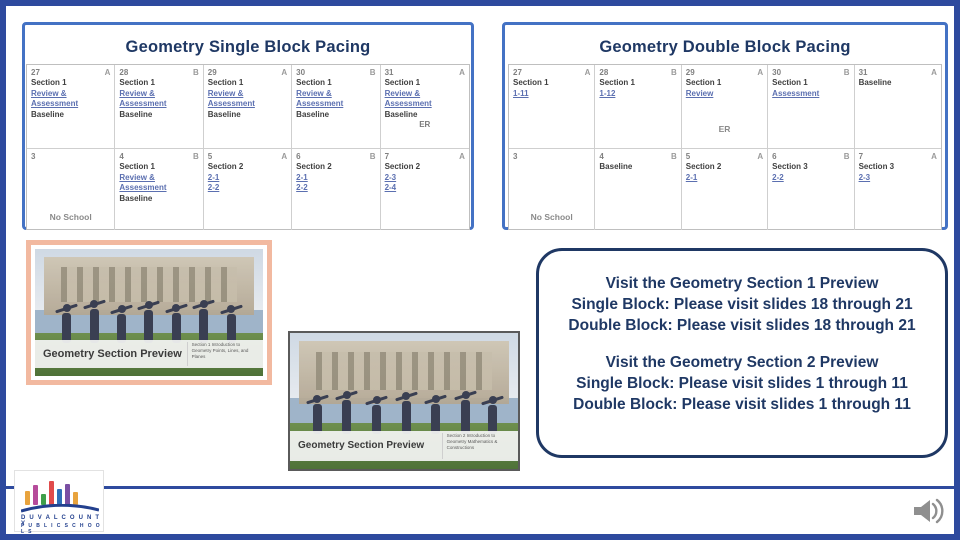 This screenshot has width=960, height=540. Describe the element at coordinates (928, 511) in the screenshot. I see `speaker-icon` at that location.